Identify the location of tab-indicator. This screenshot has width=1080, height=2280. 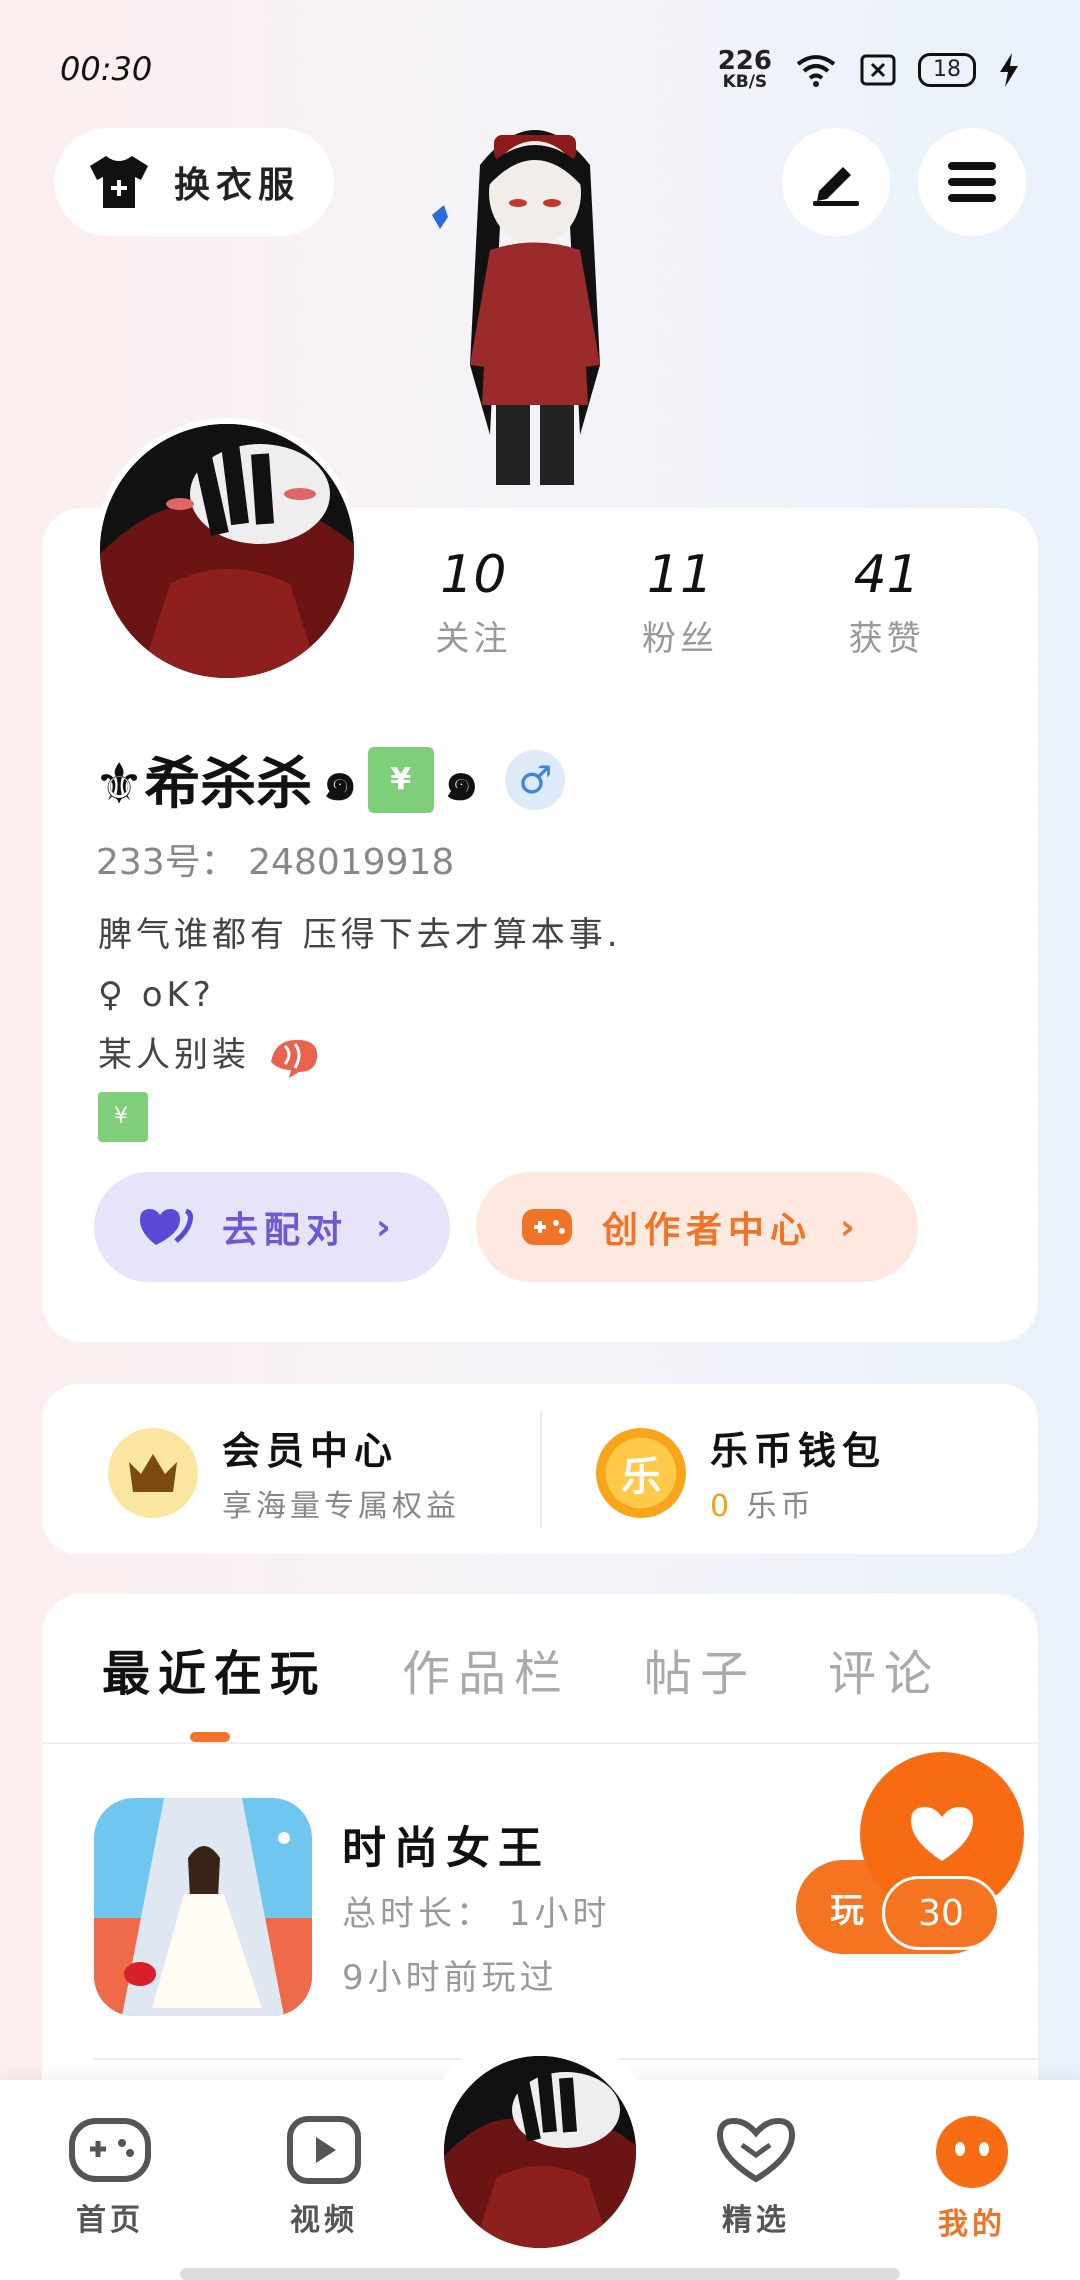
(210, 1737).